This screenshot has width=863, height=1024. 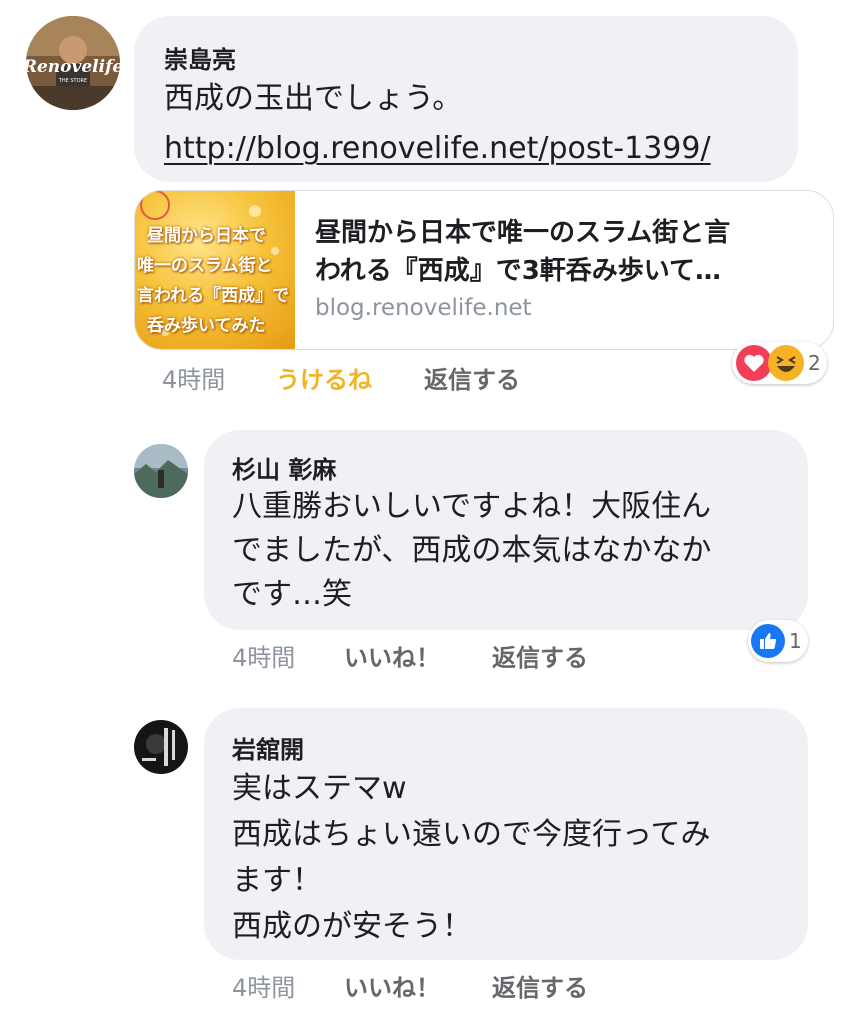 What do you see at coordinates (472, 550) in the screenshot?
I see `comment-text-line: でましたが、西成の本気はなかなか` at bounding box center [472, 550].